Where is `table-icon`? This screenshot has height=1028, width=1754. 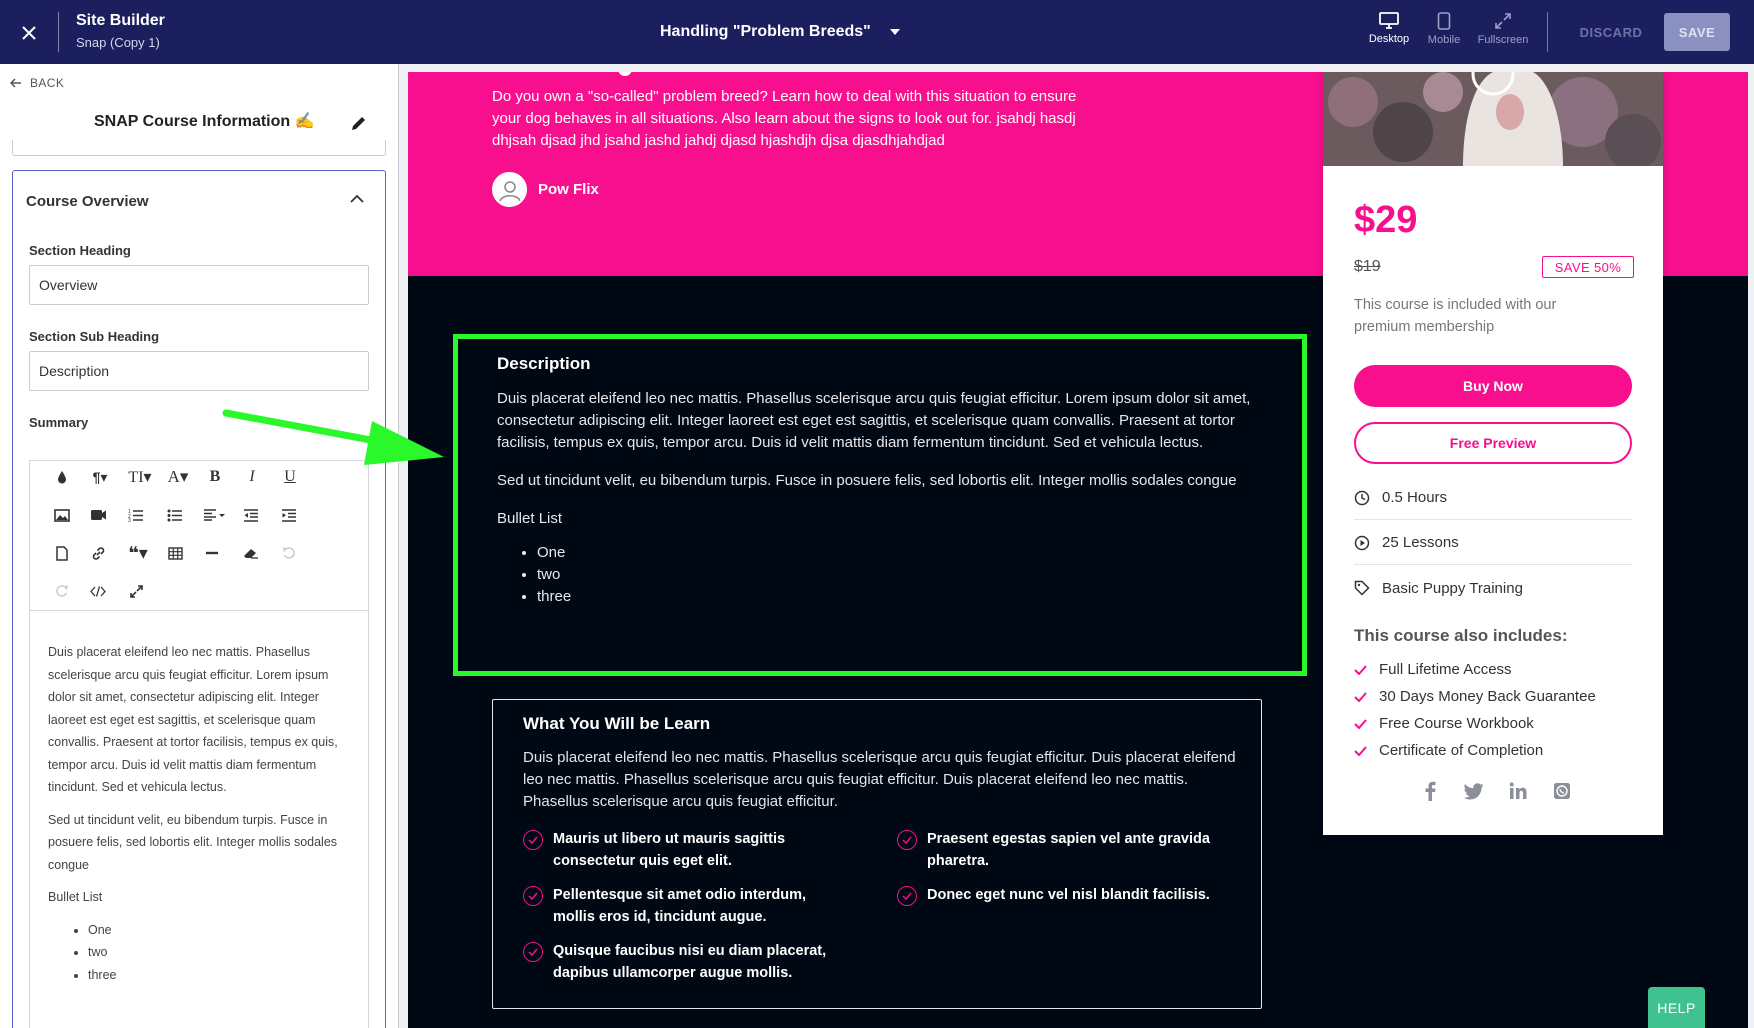 table-icon is located at coordinates (175, 553).